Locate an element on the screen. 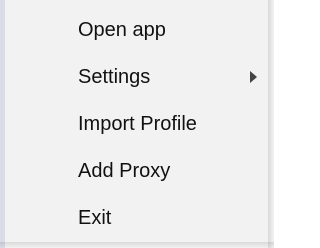 The image size is (320, 248). menu-item-label: Settings is located at coordinates (114, 76).